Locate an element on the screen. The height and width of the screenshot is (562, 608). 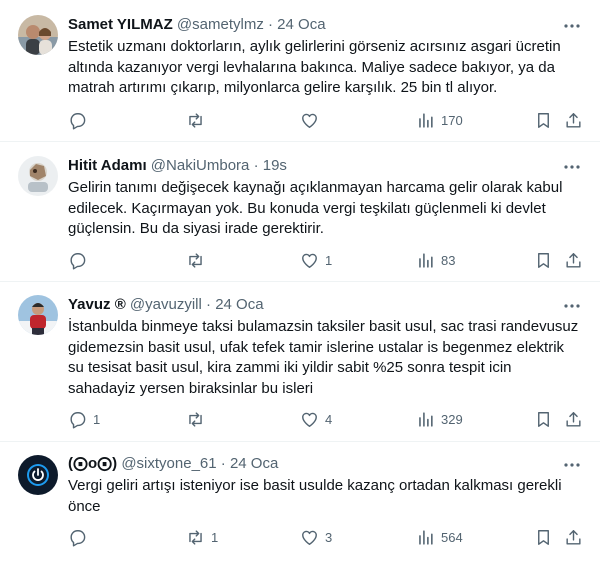
views-count: 564 is located at coordinates (452, 537).